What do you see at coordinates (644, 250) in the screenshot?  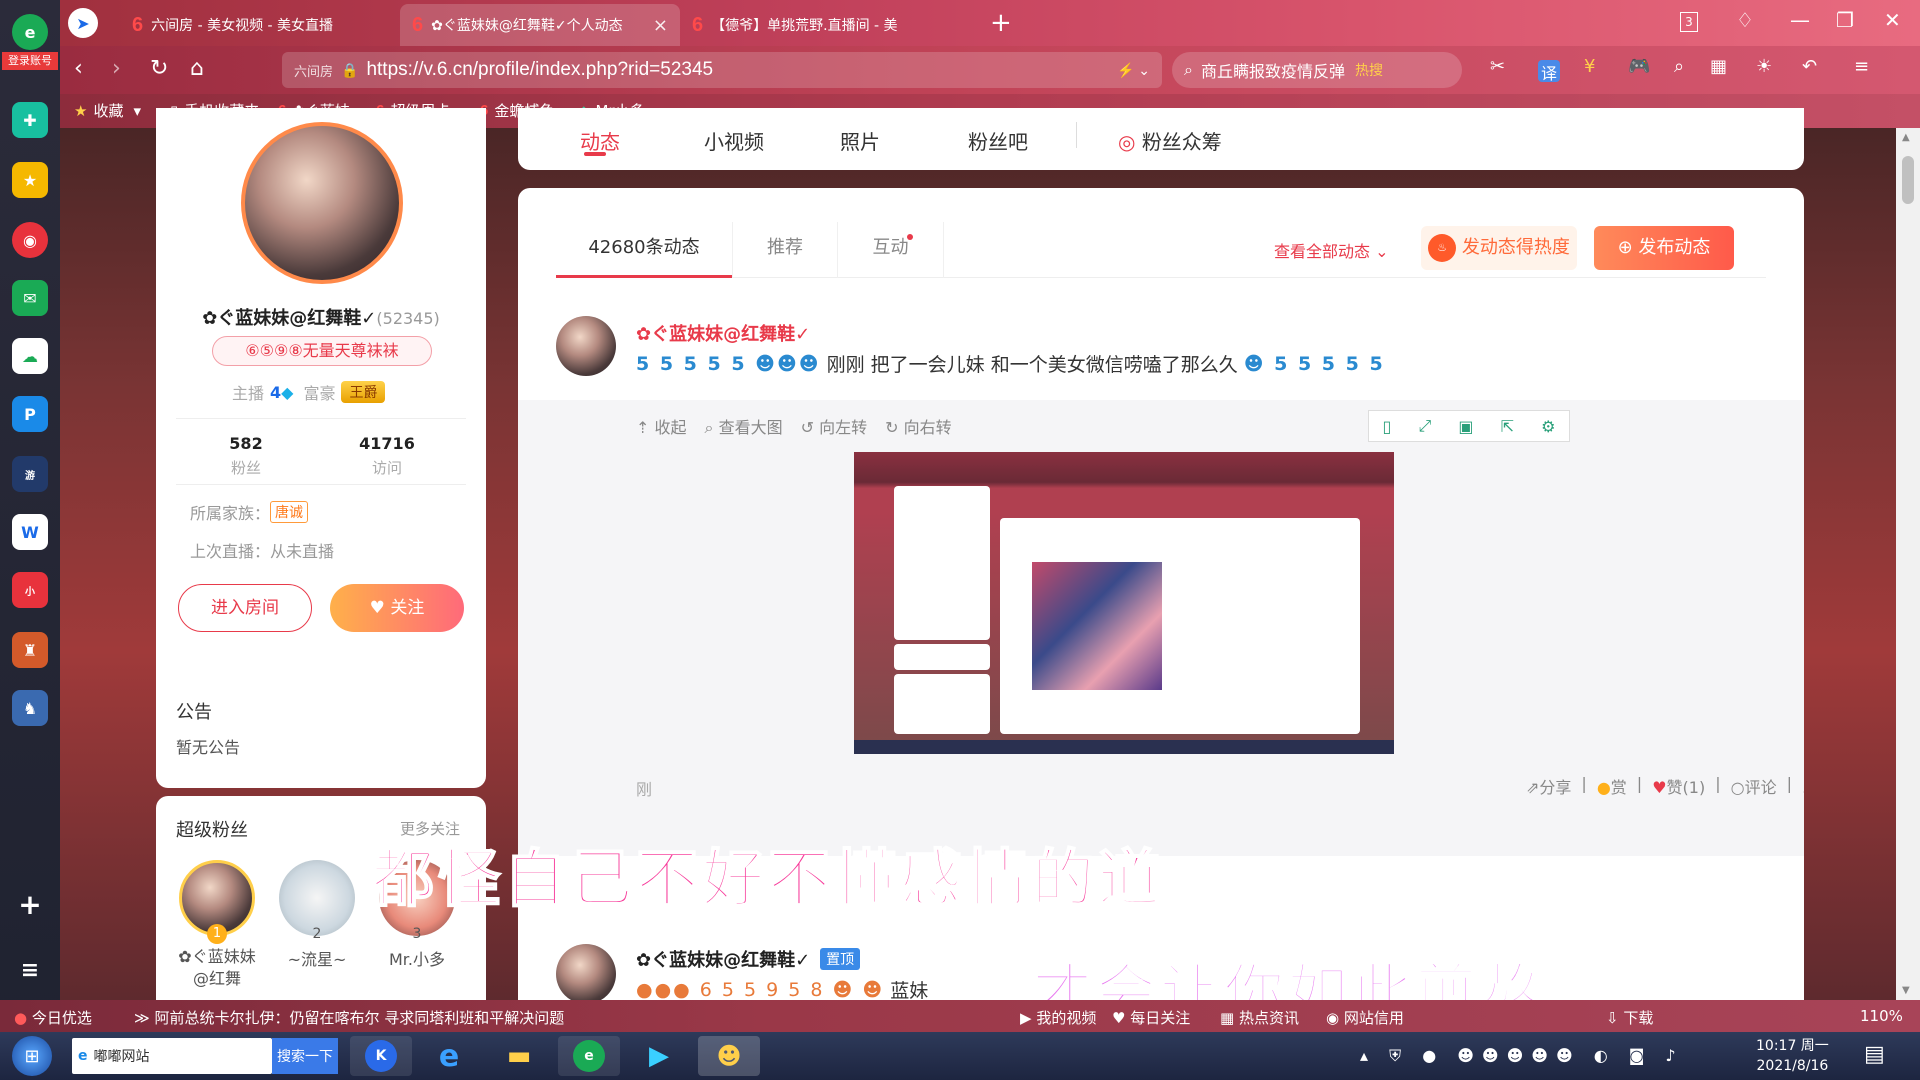 I see `tab-all-dynamic: 42680条动态` at bounding box center [644, 250].